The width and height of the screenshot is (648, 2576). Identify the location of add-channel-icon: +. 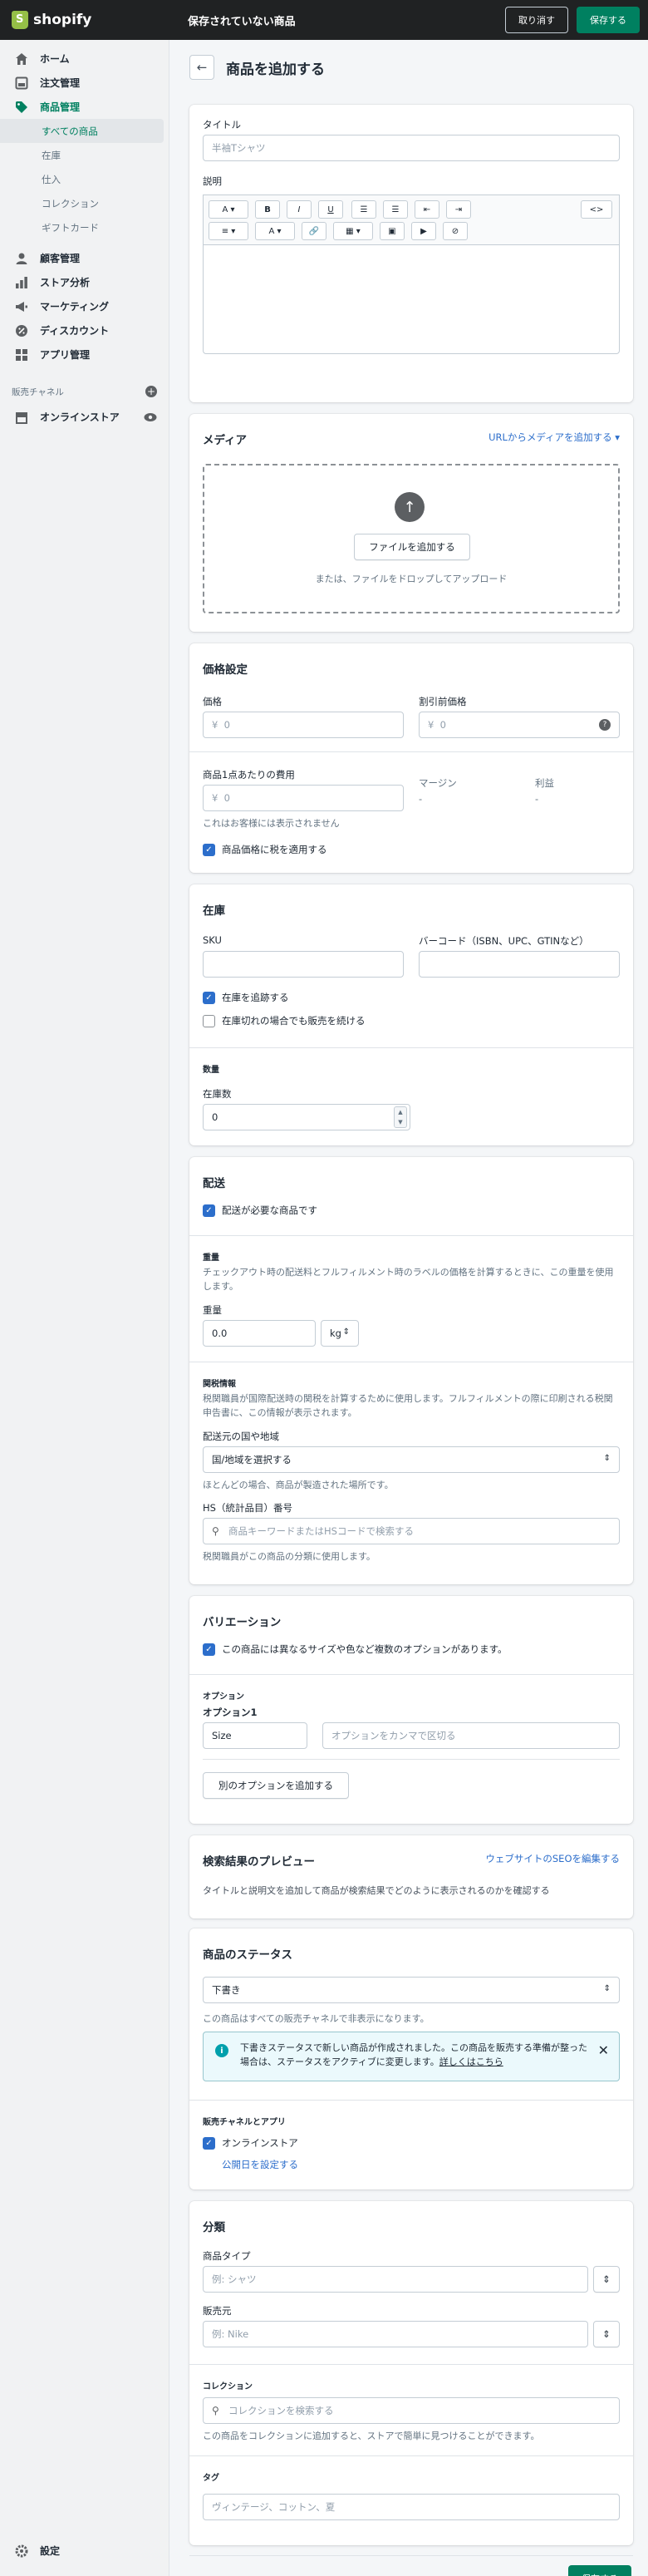
(151, 391).